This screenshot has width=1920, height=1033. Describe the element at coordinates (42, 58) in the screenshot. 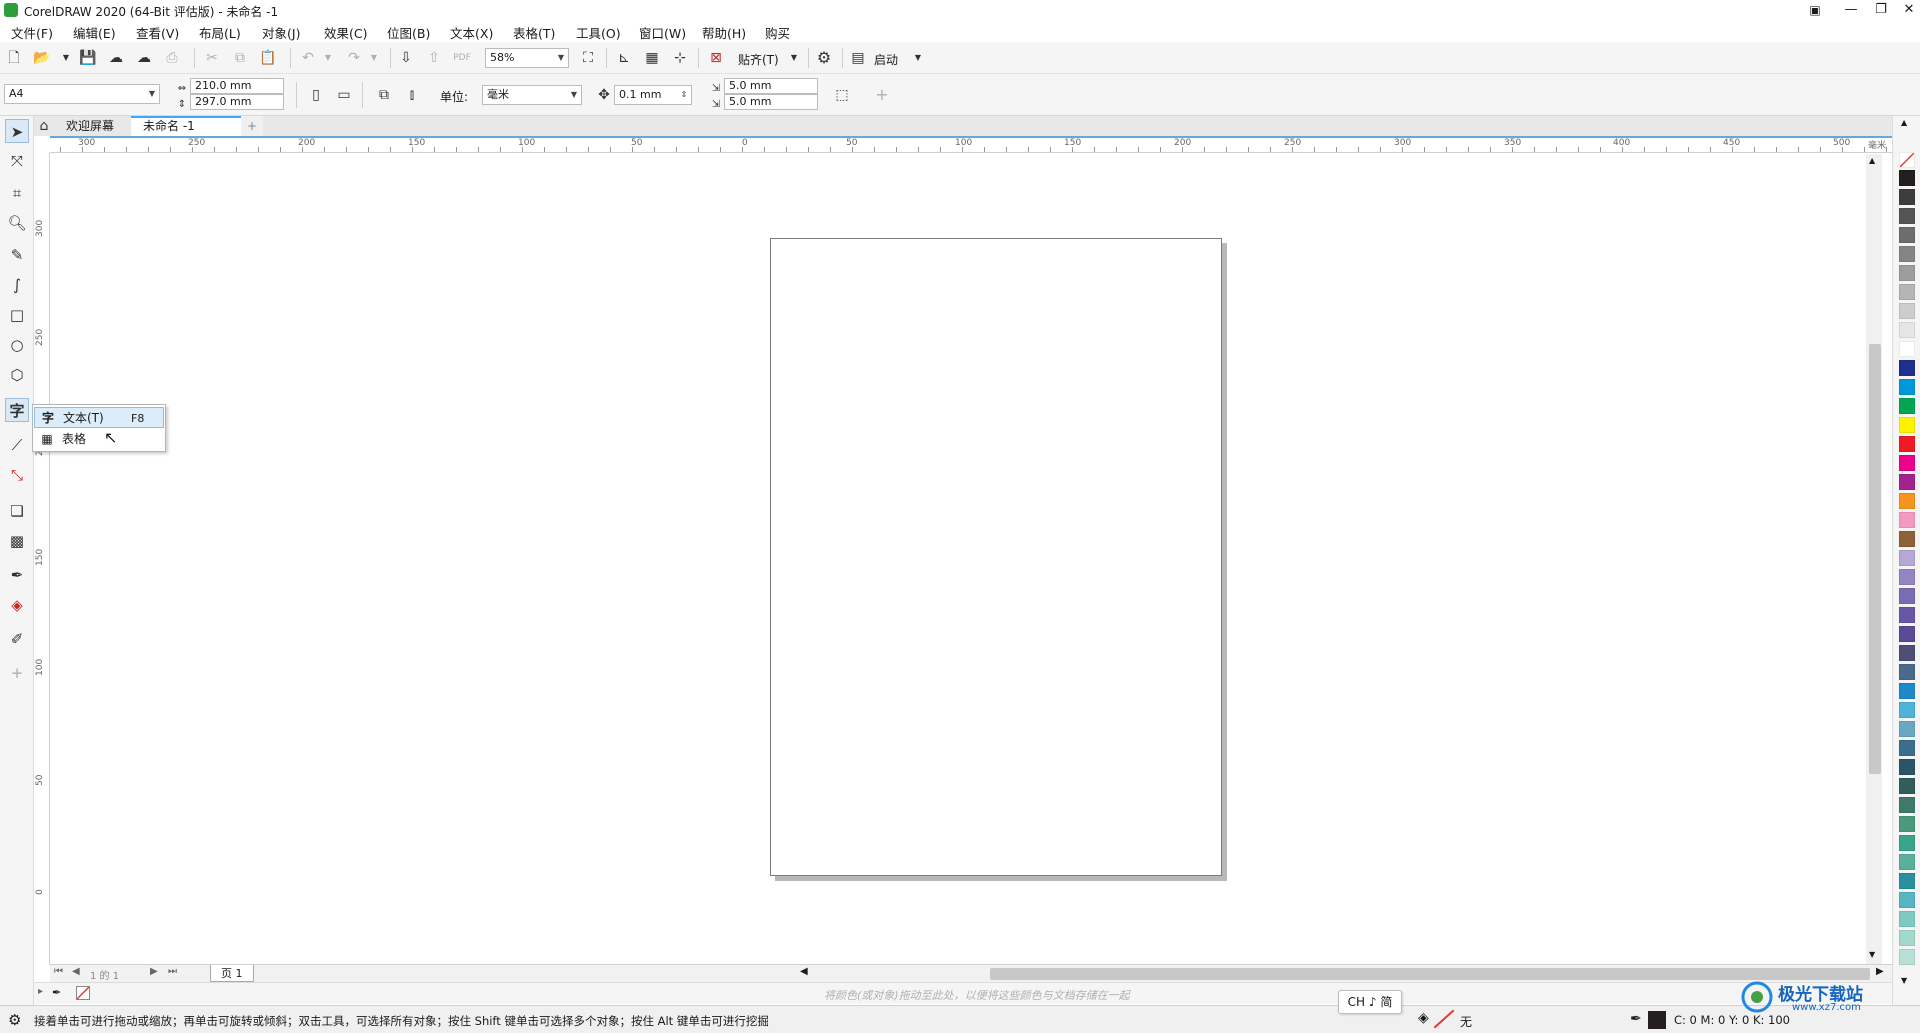

I see `open-folder-icon: 📂` at that location.